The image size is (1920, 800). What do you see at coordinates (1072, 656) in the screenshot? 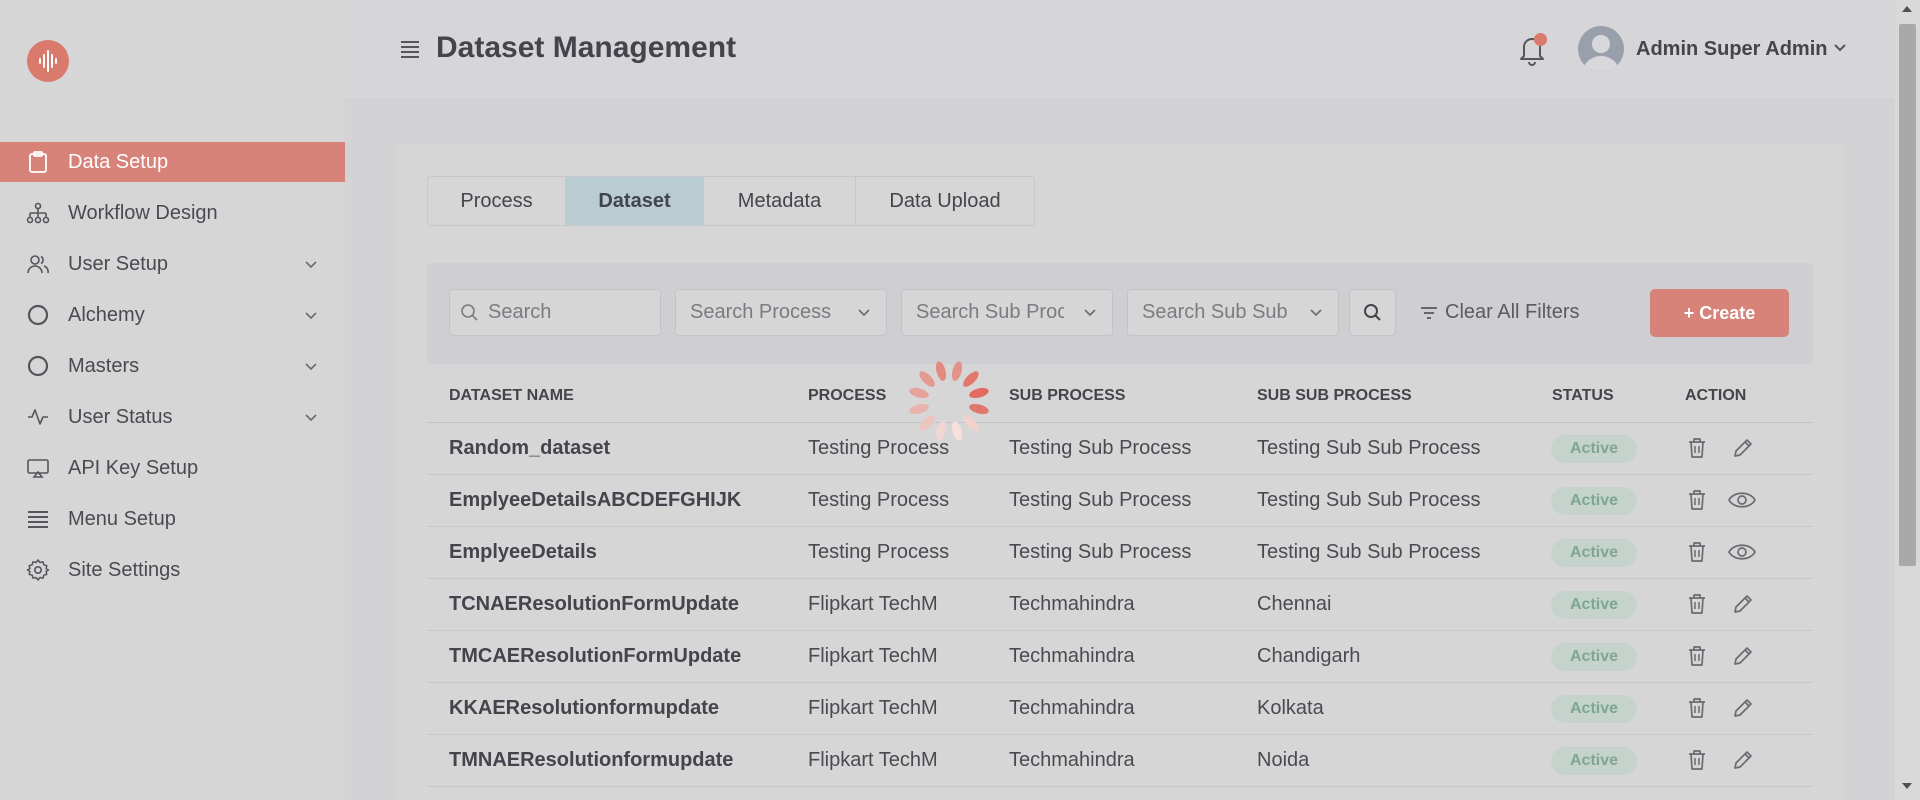
I see `sub-process-cell: Techmahindra` at bounding box center [1072, 656].